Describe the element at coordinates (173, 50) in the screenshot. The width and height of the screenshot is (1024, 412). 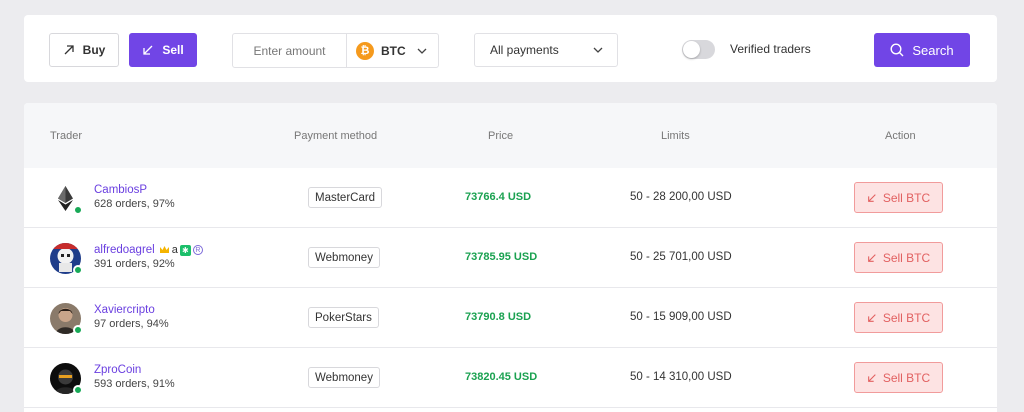
I see `sell-button-label: Sell` at that location.